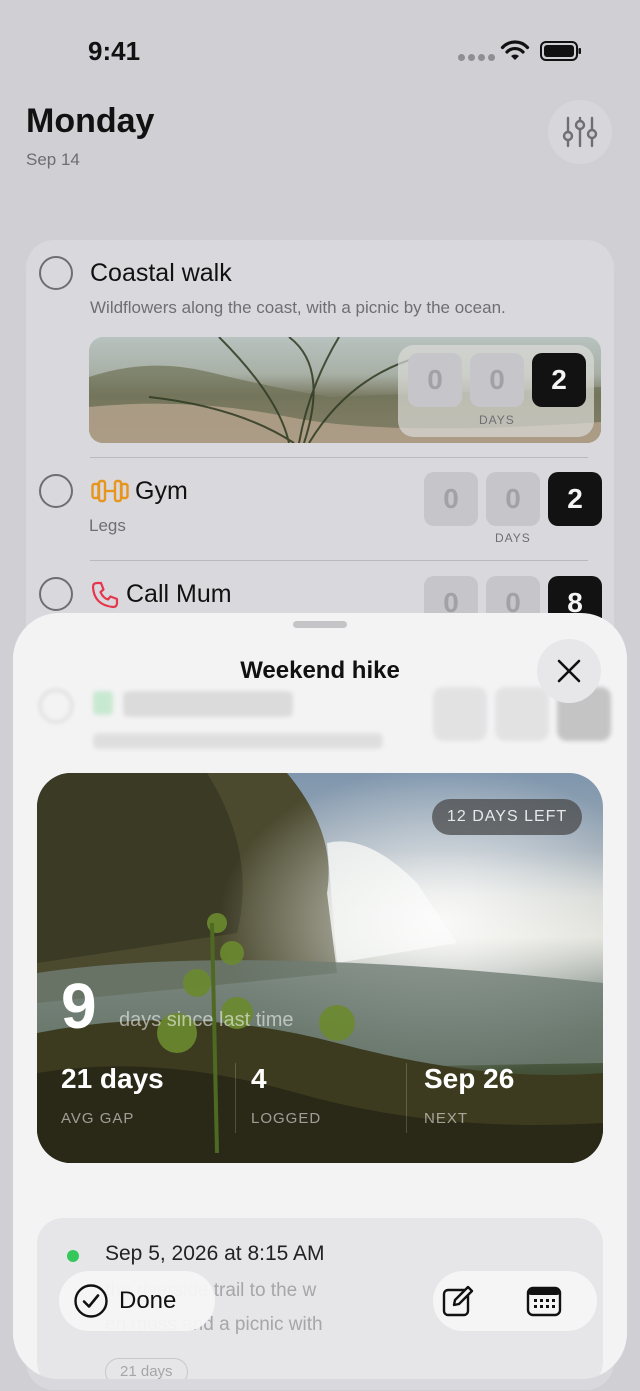 Image resolution: width=640 pixels, height=1391 pixels. Describe the element at coordinates (107, 525) in the screenshot. I see `item-subtitle: Legs` at that location.